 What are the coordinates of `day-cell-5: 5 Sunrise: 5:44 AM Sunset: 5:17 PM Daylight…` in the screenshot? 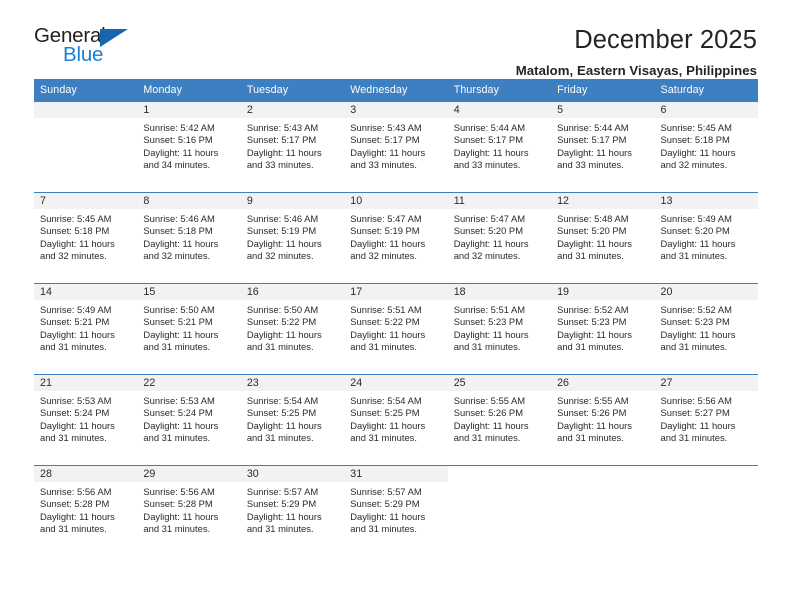 It's located at (603, 147).